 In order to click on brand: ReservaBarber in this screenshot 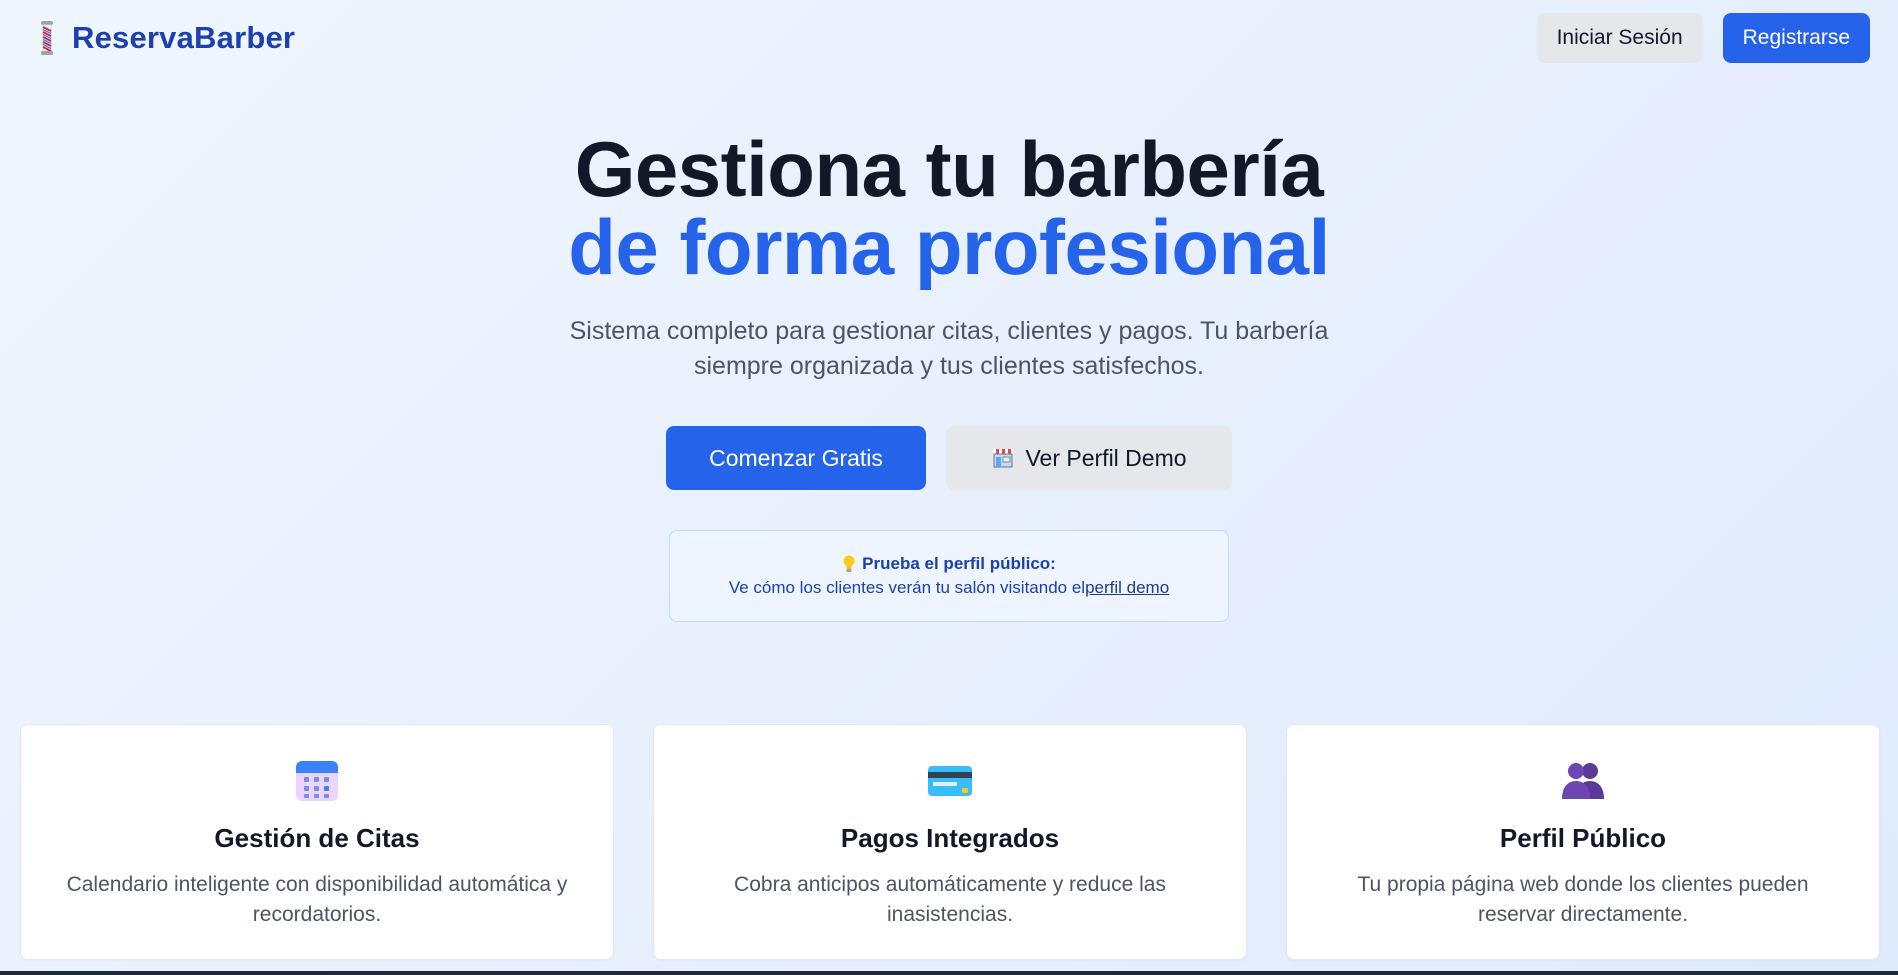, I will do `click(165, 38)`.